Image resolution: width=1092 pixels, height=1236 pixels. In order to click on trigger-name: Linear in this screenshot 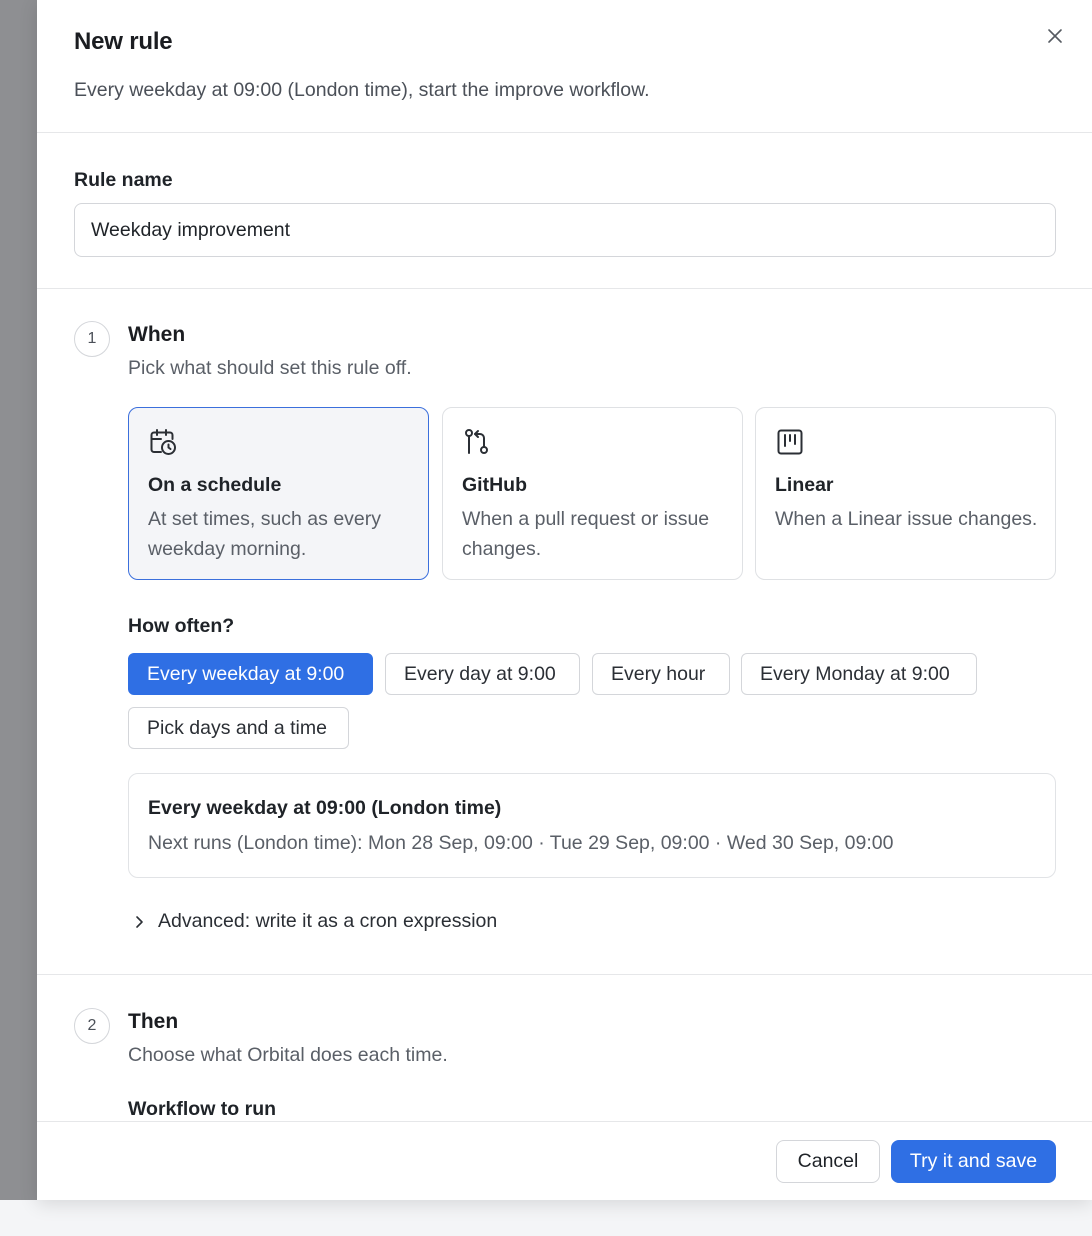, I will do `click(804, 485)`.